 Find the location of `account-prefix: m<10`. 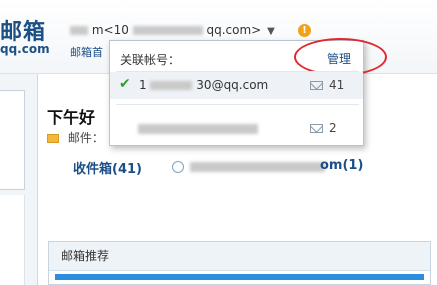

account-prefix: m<10 is located at coordinates (110, 30).